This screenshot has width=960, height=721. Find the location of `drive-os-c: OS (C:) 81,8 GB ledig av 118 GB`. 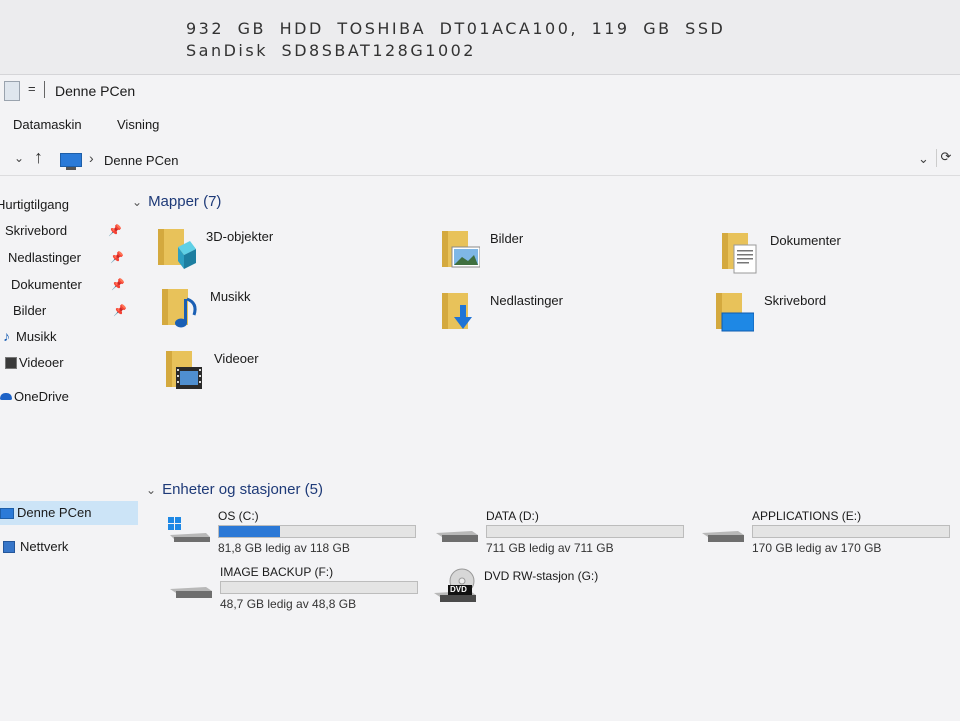

drive-os-c: OS (C:) 81,8 GB ledig av 118 GB is located at coordinates (296, 534).